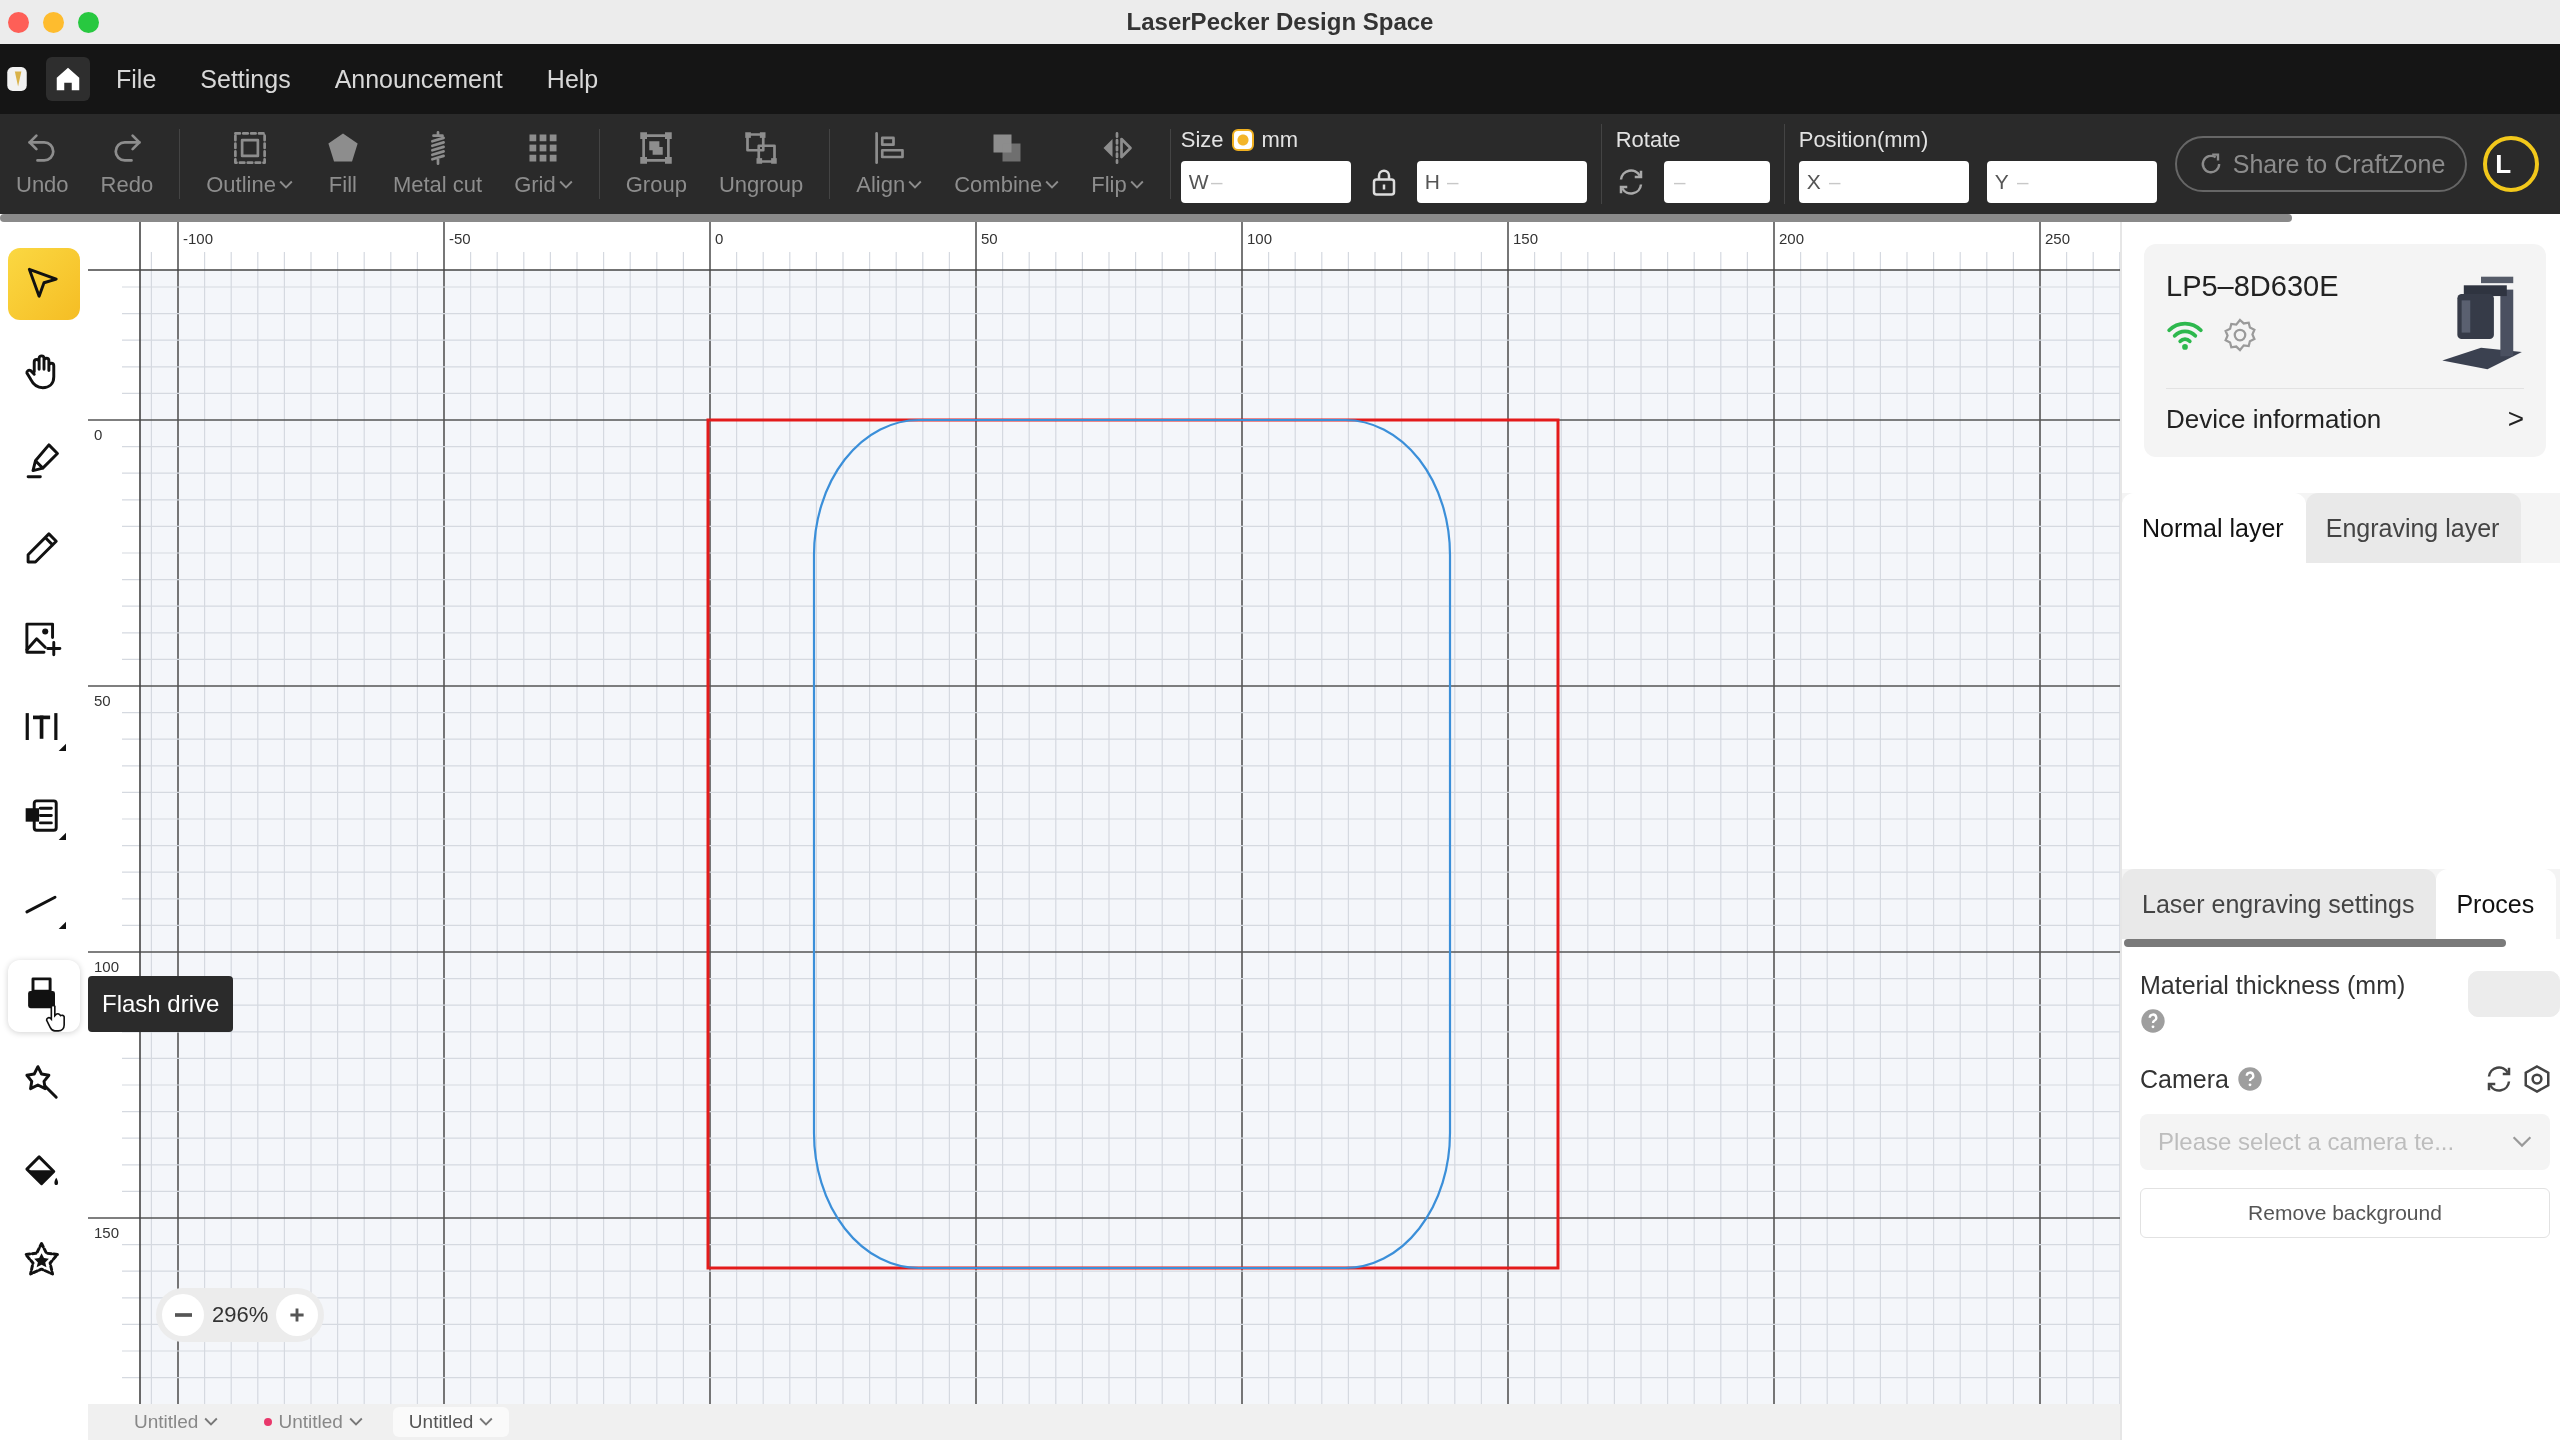  What do you see at coordinates (1202, 140) in the screenshot?
I see `size-label: Size` at bounding box center [1202, 140].